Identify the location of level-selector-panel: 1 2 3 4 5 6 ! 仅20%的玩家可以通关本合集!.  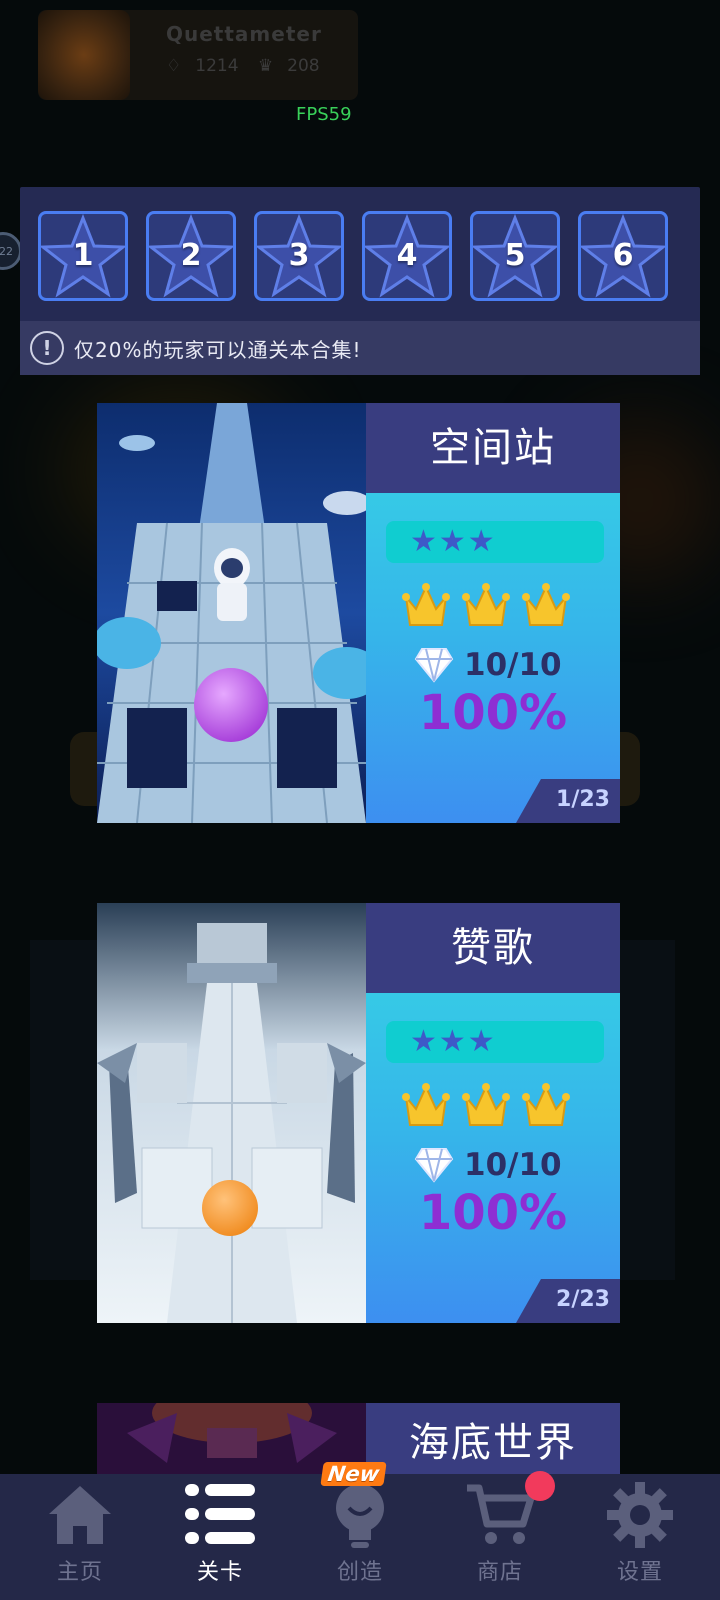
(360, 281).